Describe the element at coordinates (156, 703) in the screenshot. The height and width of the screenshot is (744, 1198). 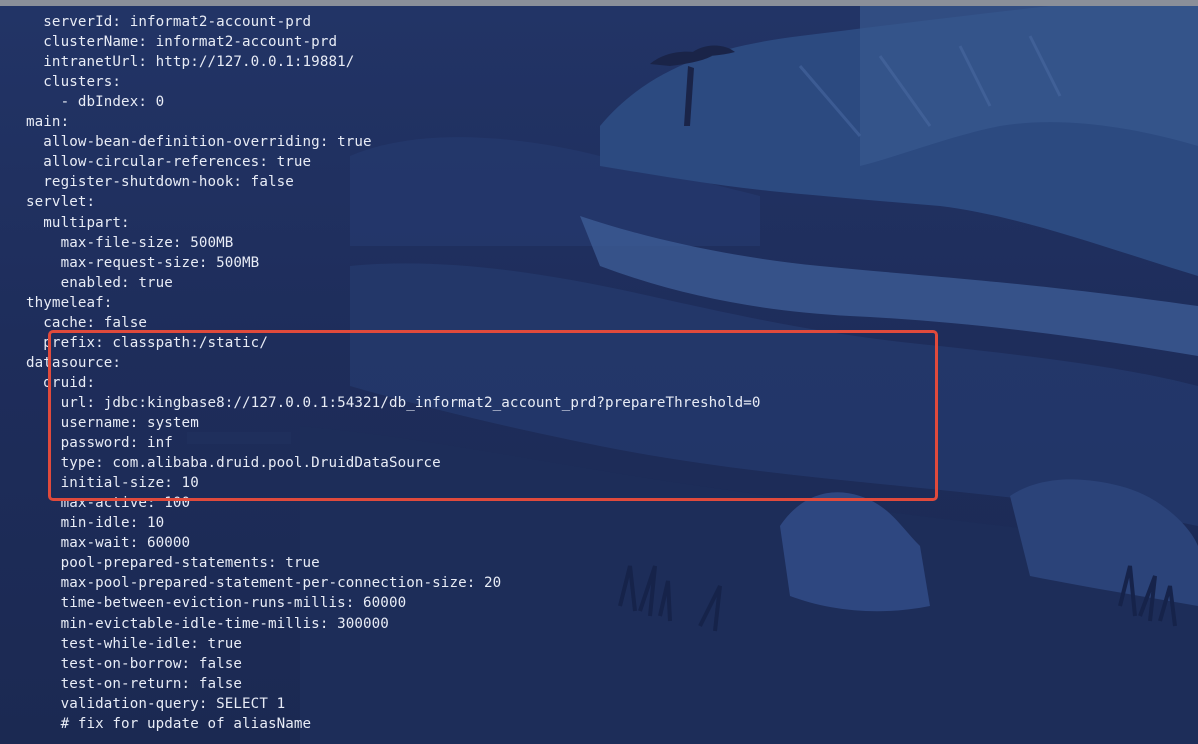
I see `terminal-line: validation-query: SELECT 1` at that location.